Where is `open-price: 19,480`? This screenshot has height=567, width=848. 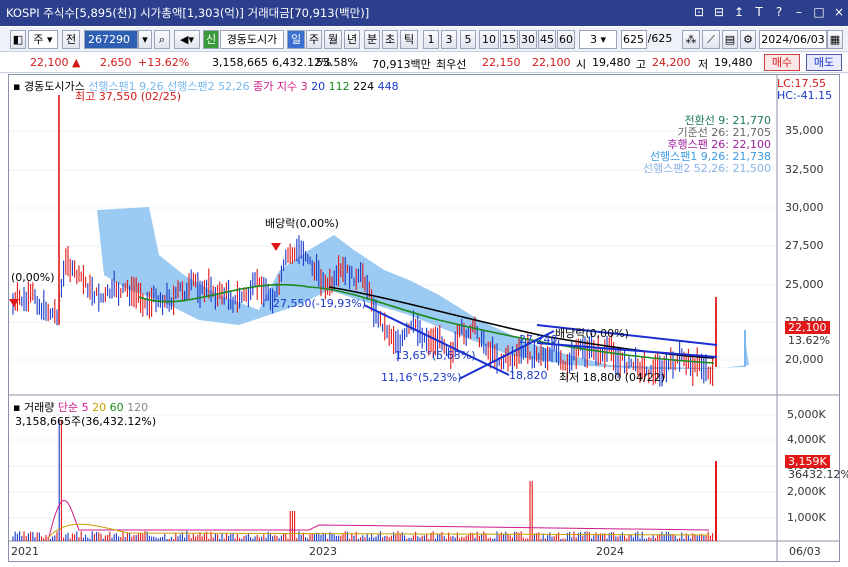 open-price: 19,480 is located at coordinates (611, 62).